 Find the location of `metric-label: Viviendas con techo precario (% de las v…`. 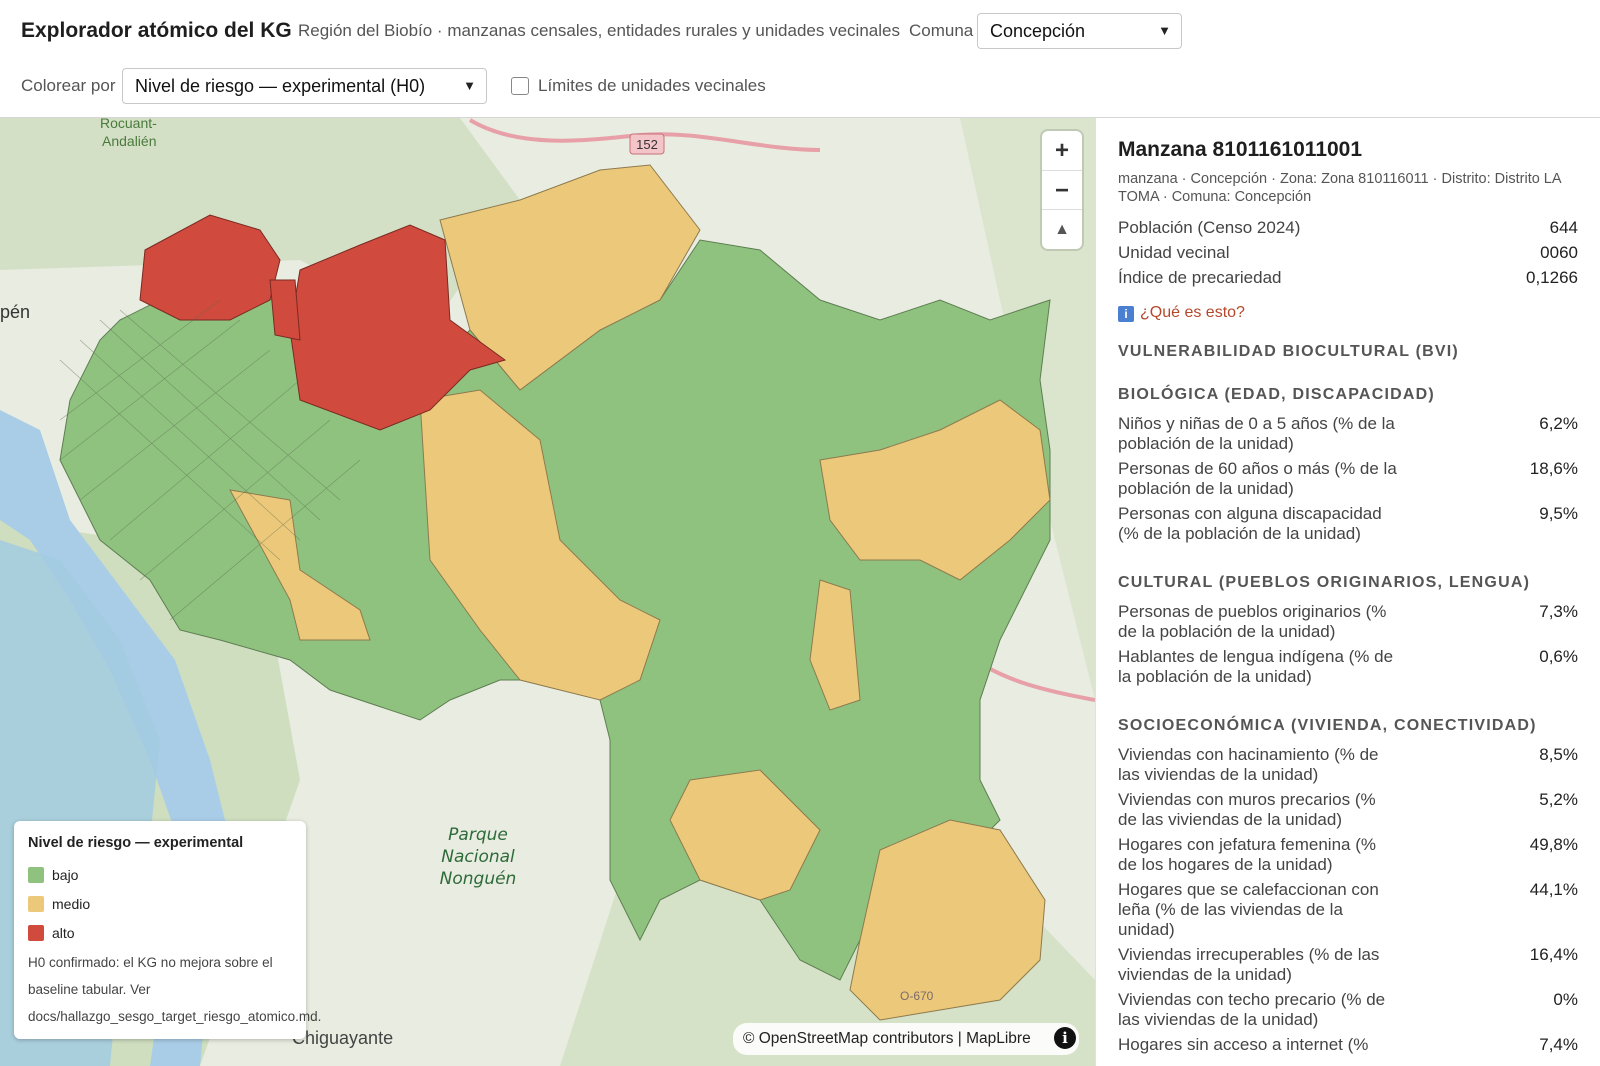

metric-label: Viviendas con techo precario (% de las v… is located at coordinates (1252, 1009).